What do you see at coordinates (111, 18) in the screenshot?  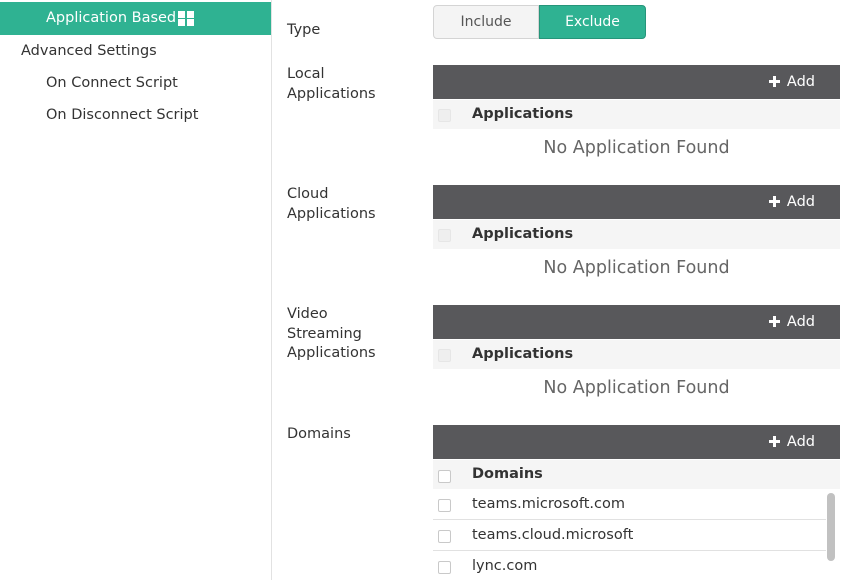 I see `sidebar-item-label: Application Based` at bounding box center [111, 18].